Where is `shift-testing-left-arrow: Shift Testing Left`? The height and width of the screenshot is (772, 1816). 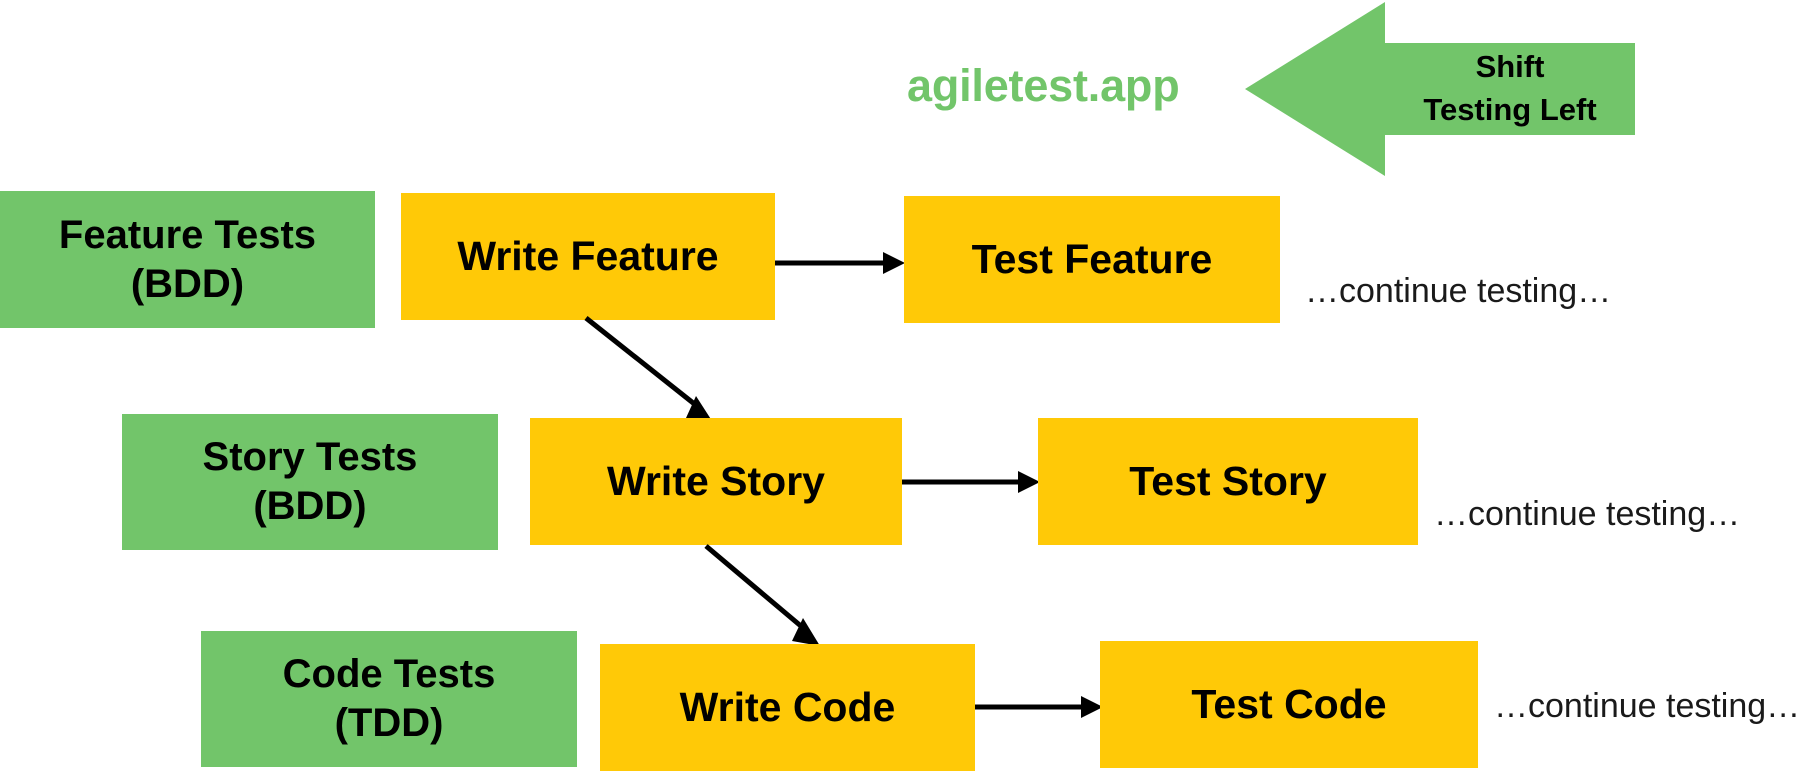
shift-testing-left-arrow: Shift Testing Left is located at coordinates (1440, 89).